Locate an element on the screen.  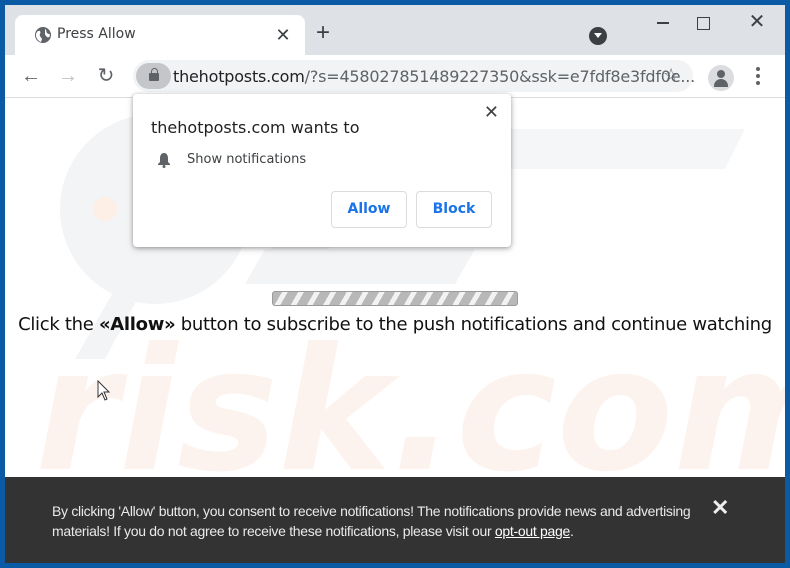
popup-close-icon: ✕ is located at coordinates (491, 112).